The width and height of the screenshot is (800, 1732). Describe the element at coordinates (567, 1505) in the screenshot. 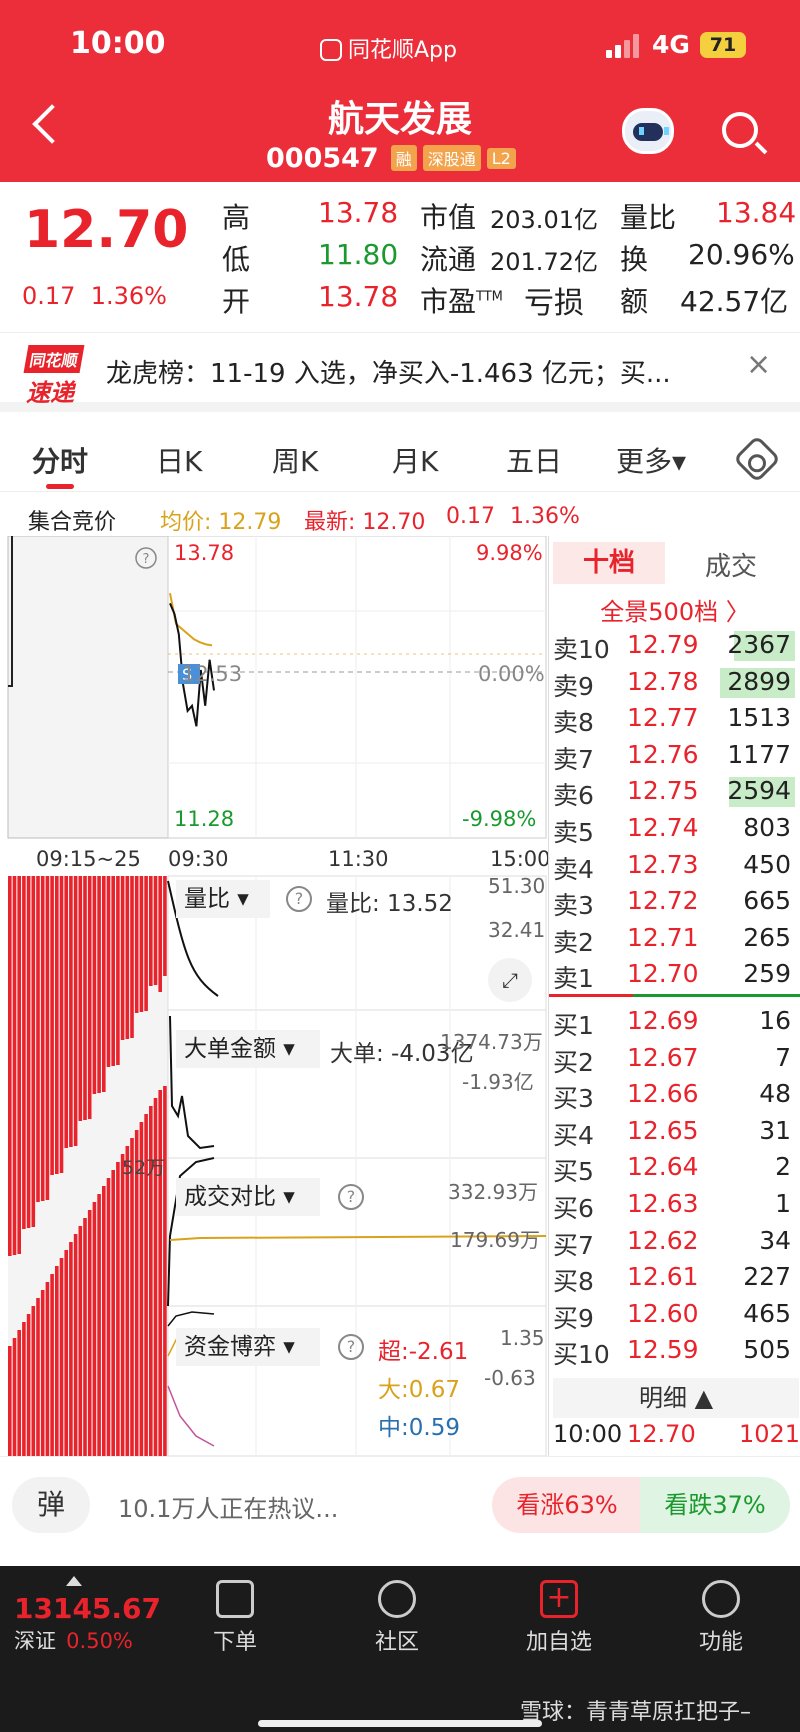

I see `bullish-button: 看涨63%` at that location.